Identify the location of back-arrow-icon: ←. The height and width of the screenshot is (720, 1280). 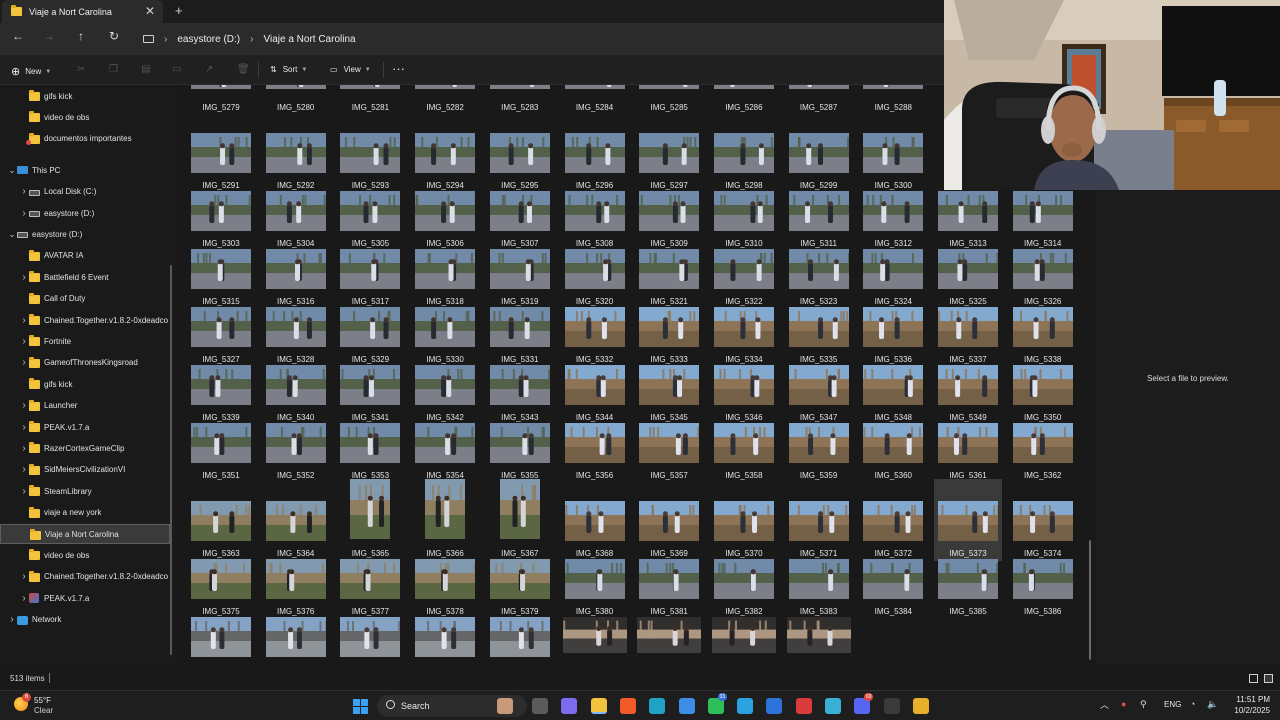
(18, 36).